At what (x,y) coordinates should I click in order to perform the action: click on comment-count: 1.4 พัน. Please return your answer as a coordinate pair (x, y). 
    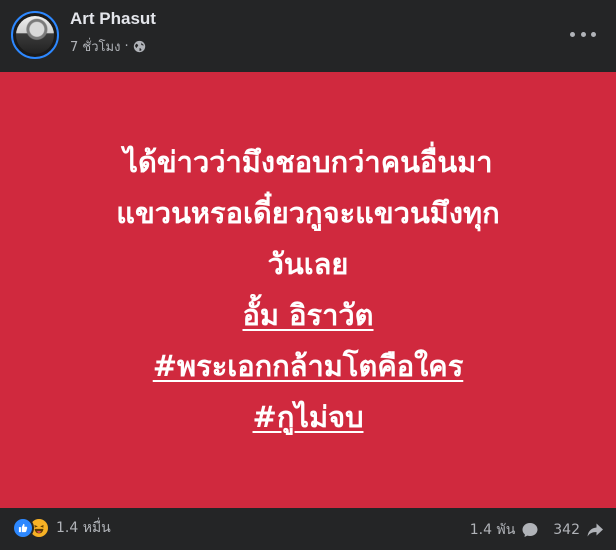
    Looking at the image, I should click on (493, 530).